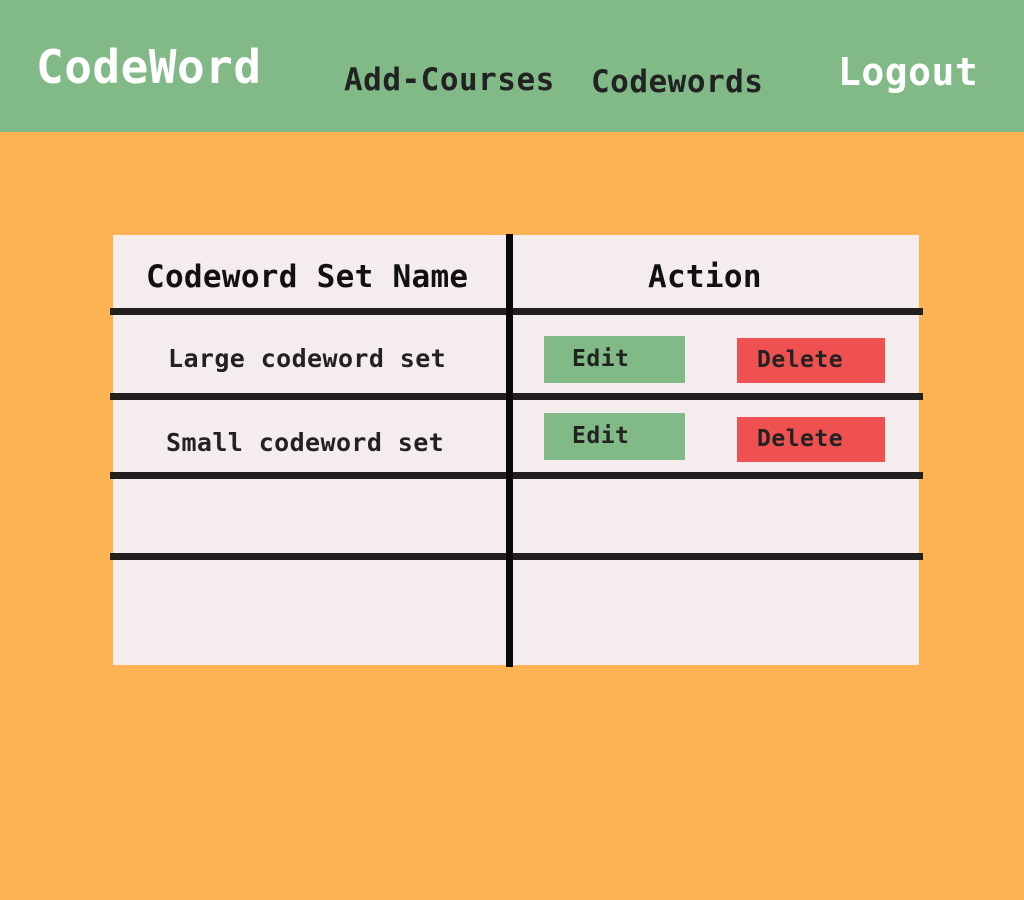  I want to click on table-row-name: Large codeword set, so click(307, 358).